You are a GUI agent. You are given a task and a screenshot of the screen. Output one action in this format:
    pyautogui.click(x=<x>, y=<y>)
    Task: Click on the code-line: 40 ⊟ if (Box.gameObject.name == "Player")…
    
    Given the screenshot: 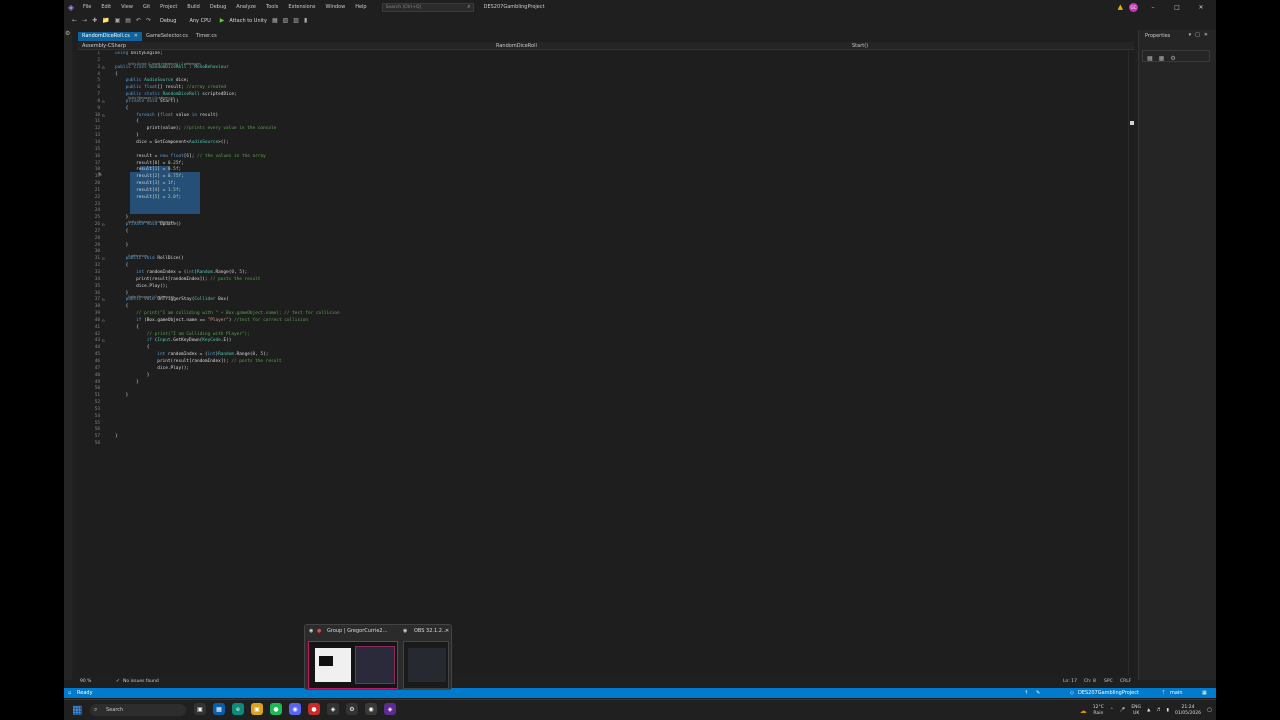 What is the action you would take?
    pyautogui.click(x=605, y=321)
    